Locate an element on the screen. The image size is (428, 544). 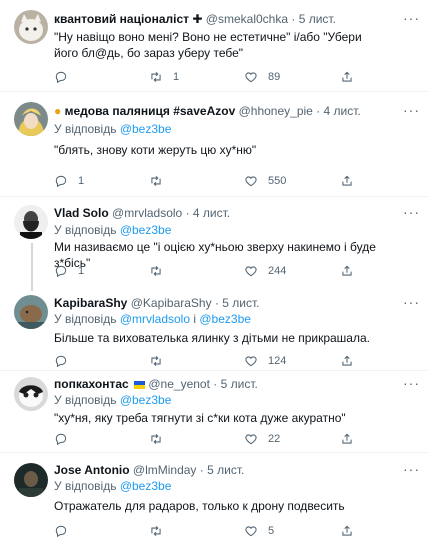
display-name: Vlad Solo is located at coordinates (81, 213).